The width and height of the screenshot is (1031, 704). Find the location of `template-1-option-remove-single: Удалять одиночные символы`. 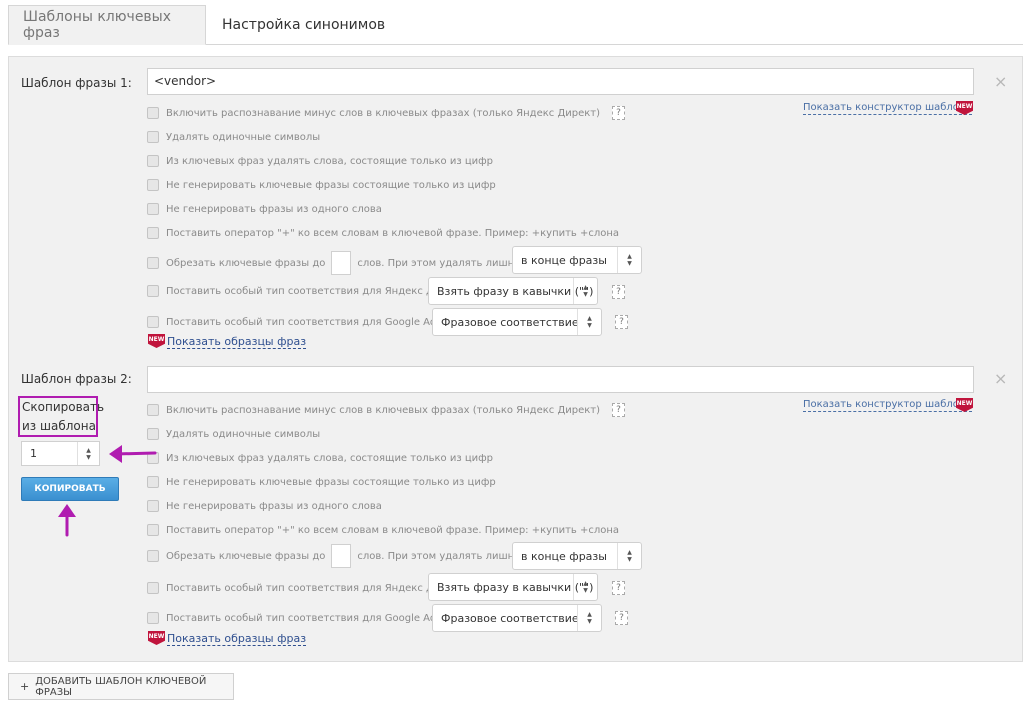

template-1-option-remove-single: Удалять одиночные символы is located at coordinates (233, 137).